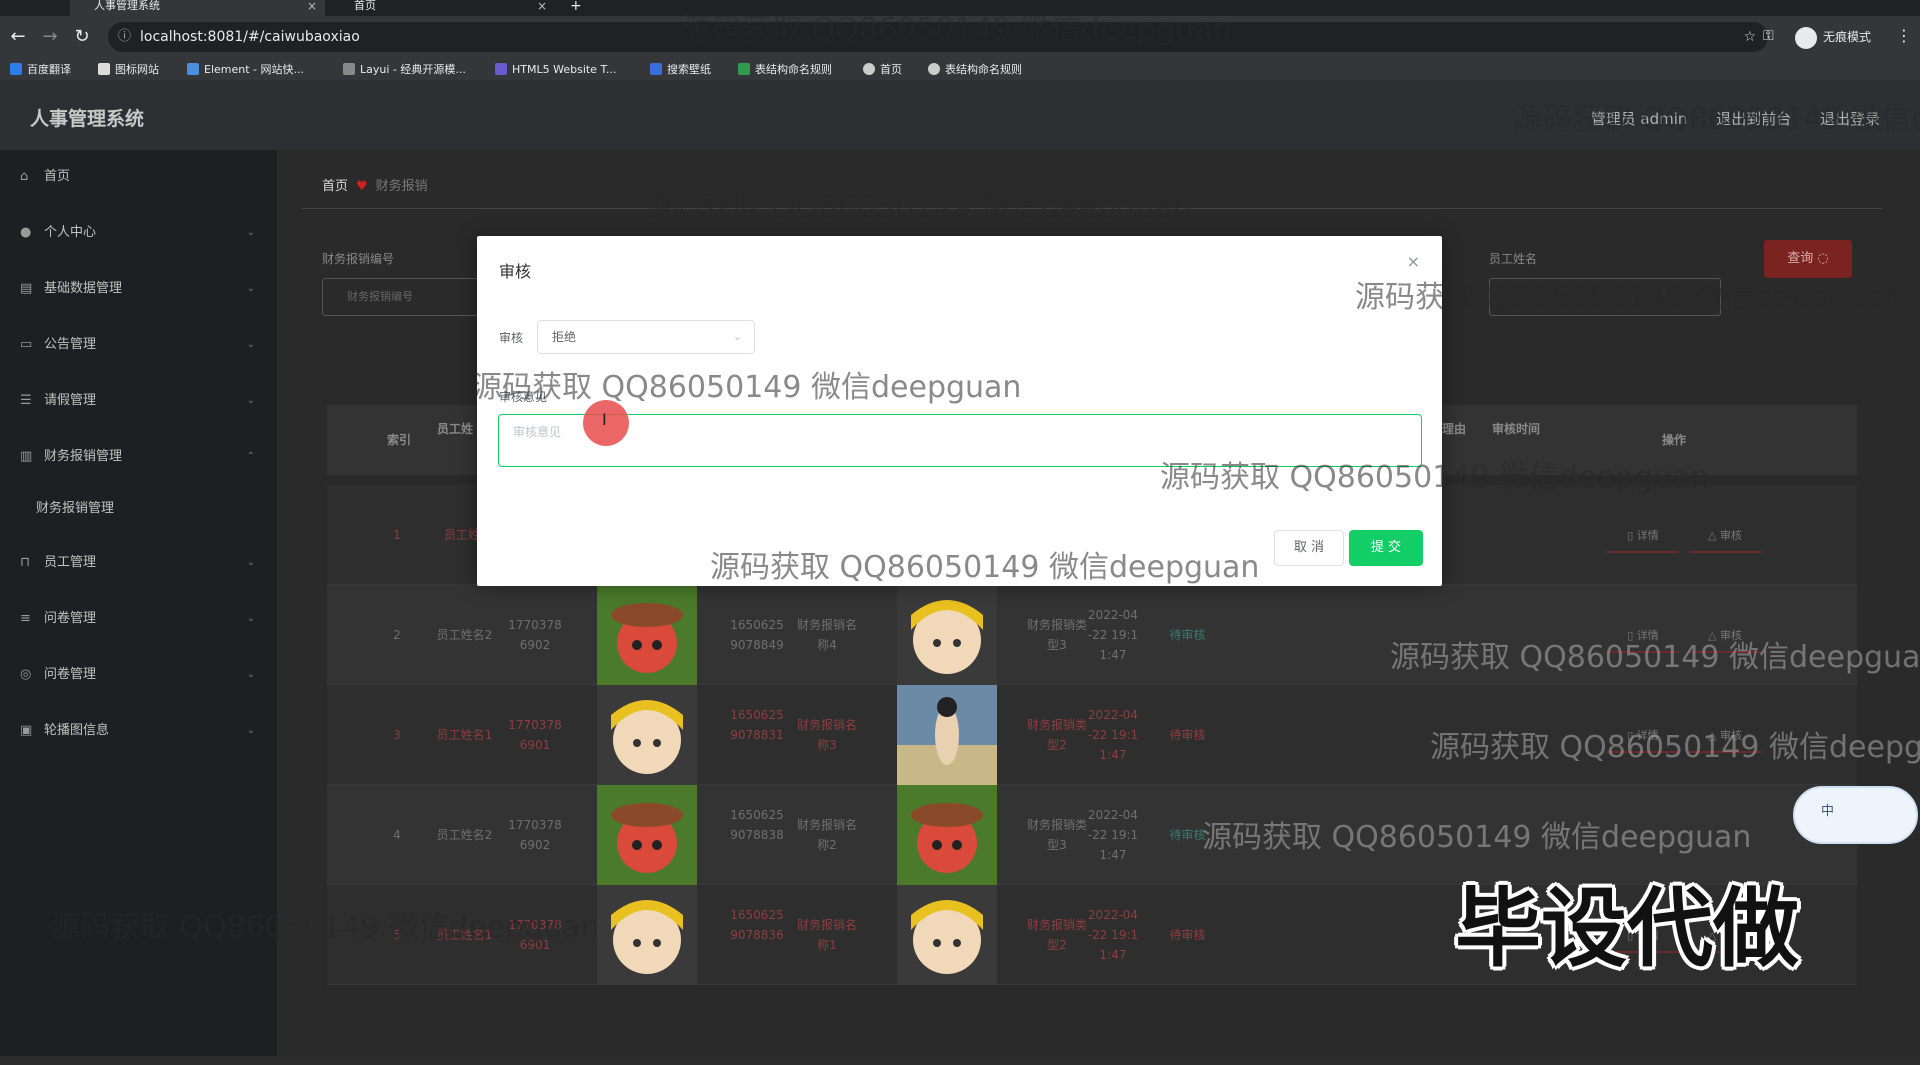 The height and width of the screenshot is (1065, 1920). Describe the element at coordinates (455, 429) in the screenshot. I see `th-name: 员工姓` at that location.